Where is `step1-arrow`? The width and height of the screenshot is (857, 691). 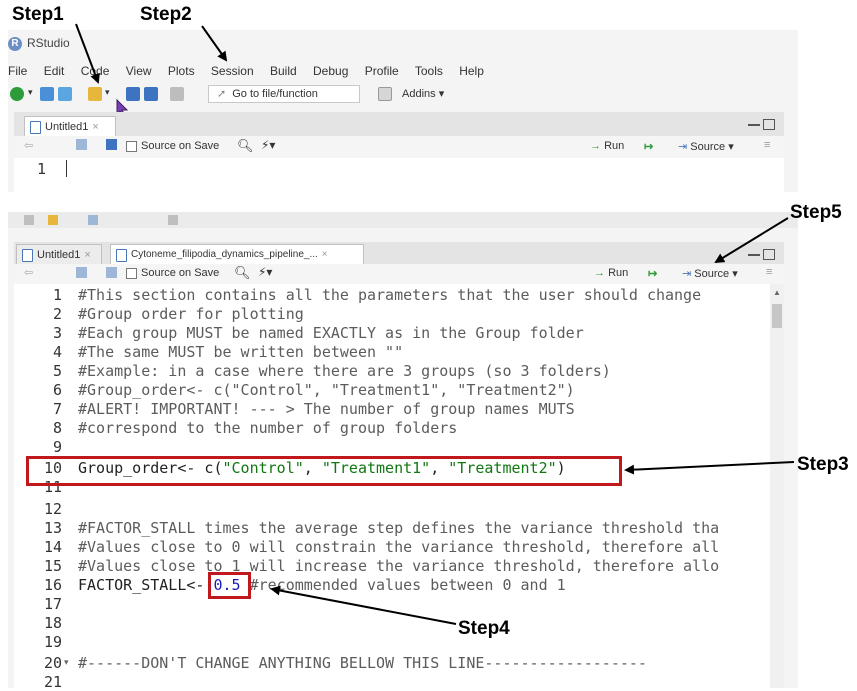
step1-arrow is located at coordinates (87, 53).